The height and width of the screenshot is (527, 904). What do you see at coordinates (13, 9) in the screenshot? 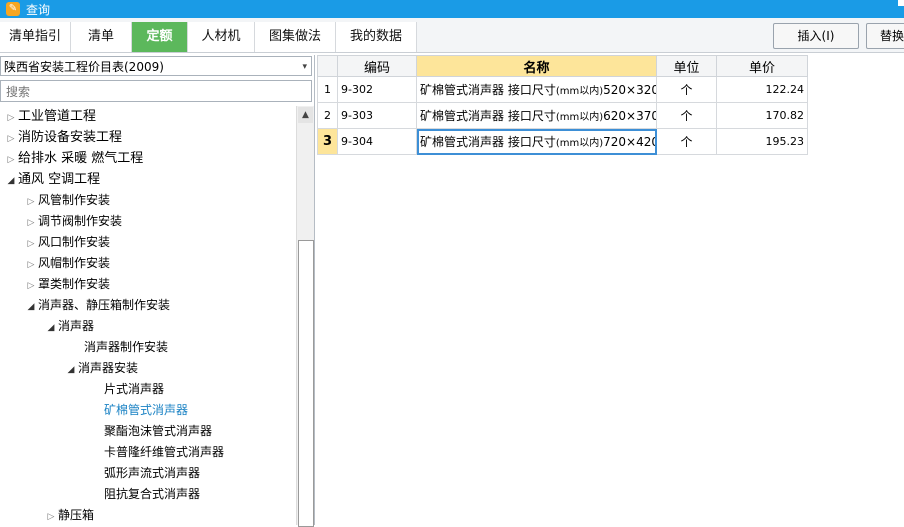
I see `app-icon: ✎` at bounding box center [13, 9].